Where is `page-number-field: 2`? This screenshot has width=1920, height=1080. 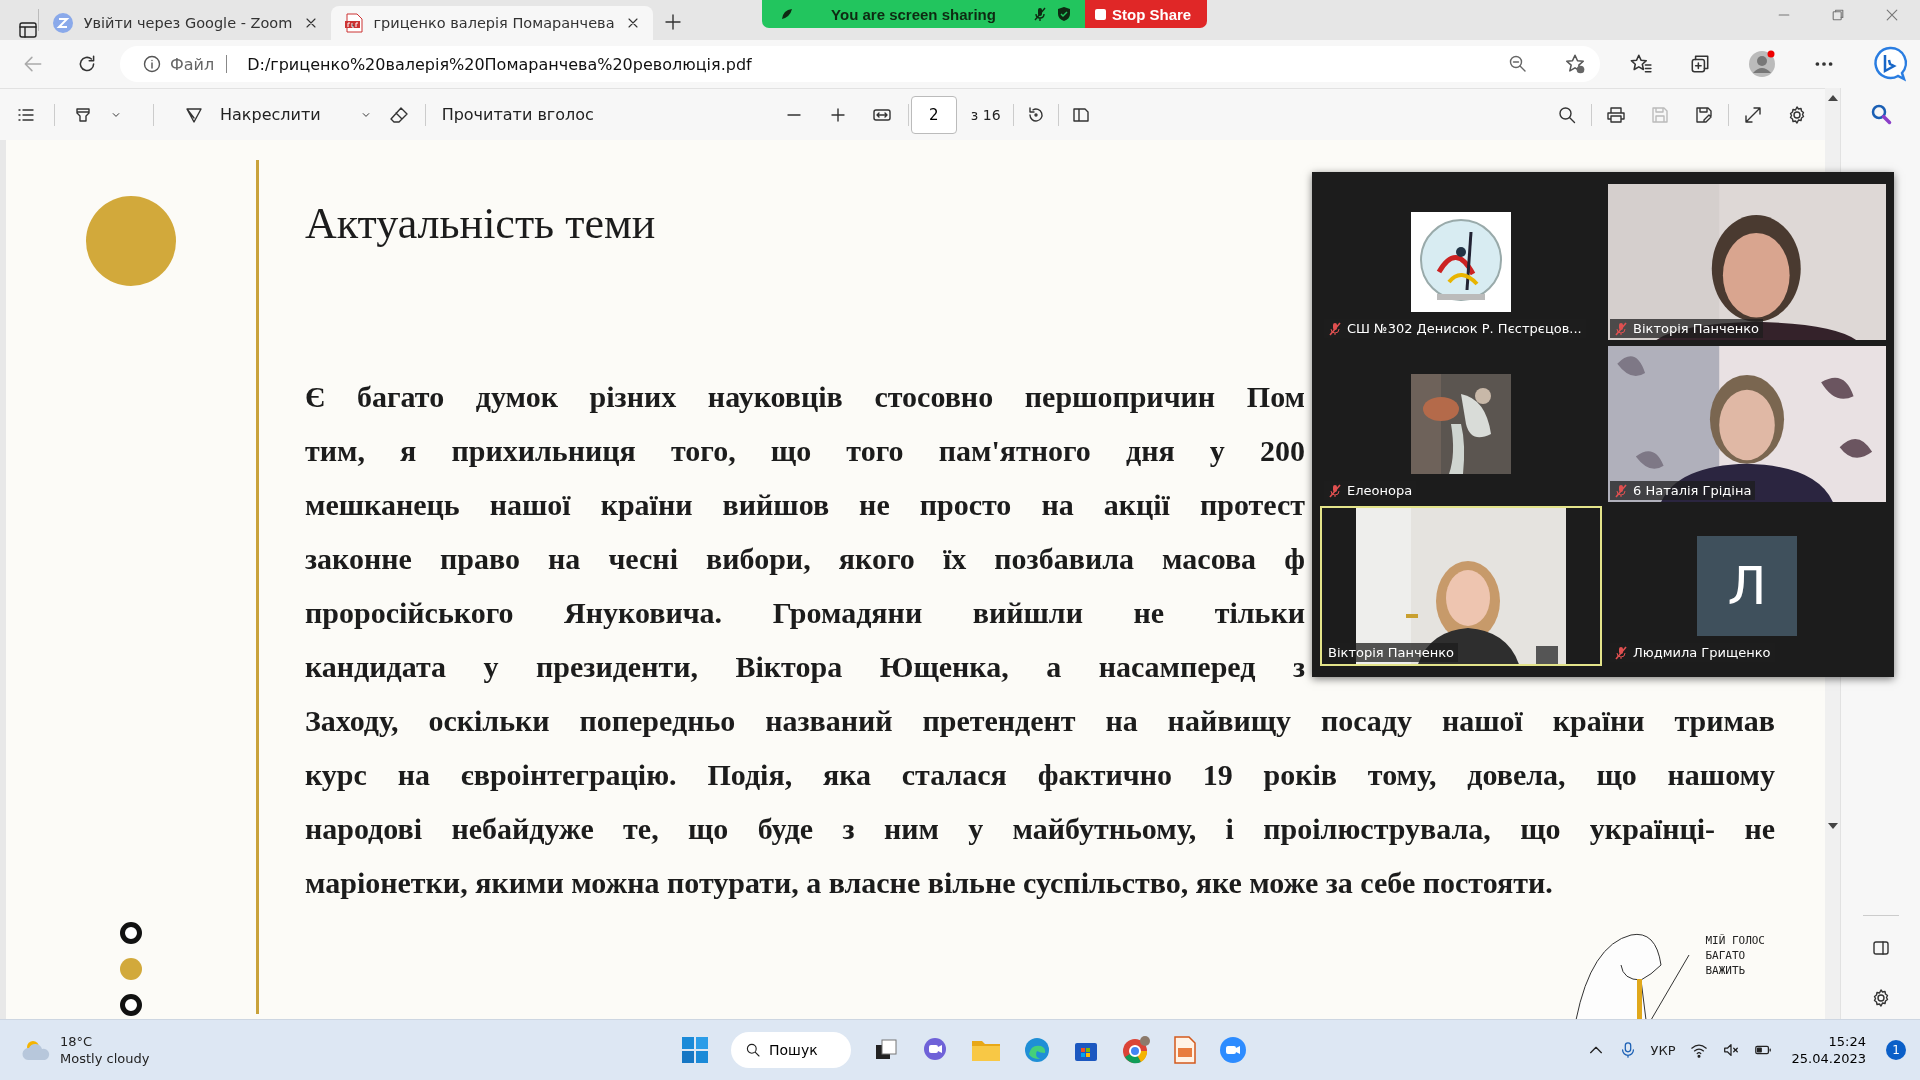
page-number-field: 2 is located at coordinates (933, 114).